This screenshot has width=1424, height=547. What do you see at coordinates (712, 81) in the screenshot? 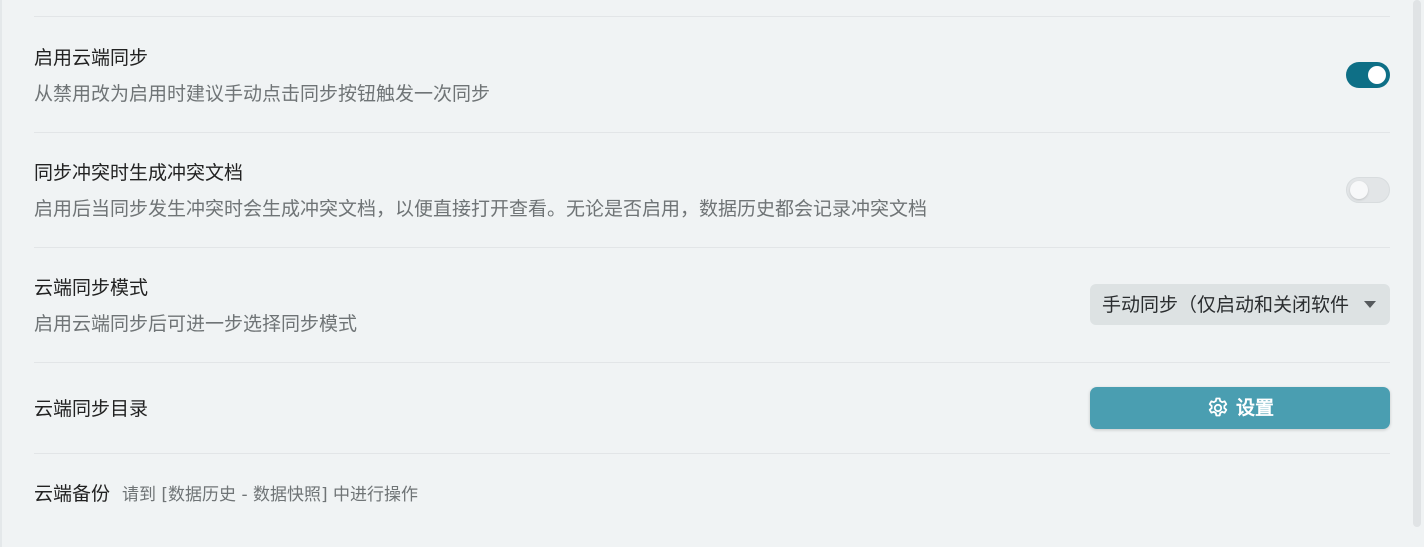
I see `setting-row-cloud-sync: 启用云端同步 从禁用改为启用时建议手动点击同步按钮触发一次同步` at bounding box center [712, 81].